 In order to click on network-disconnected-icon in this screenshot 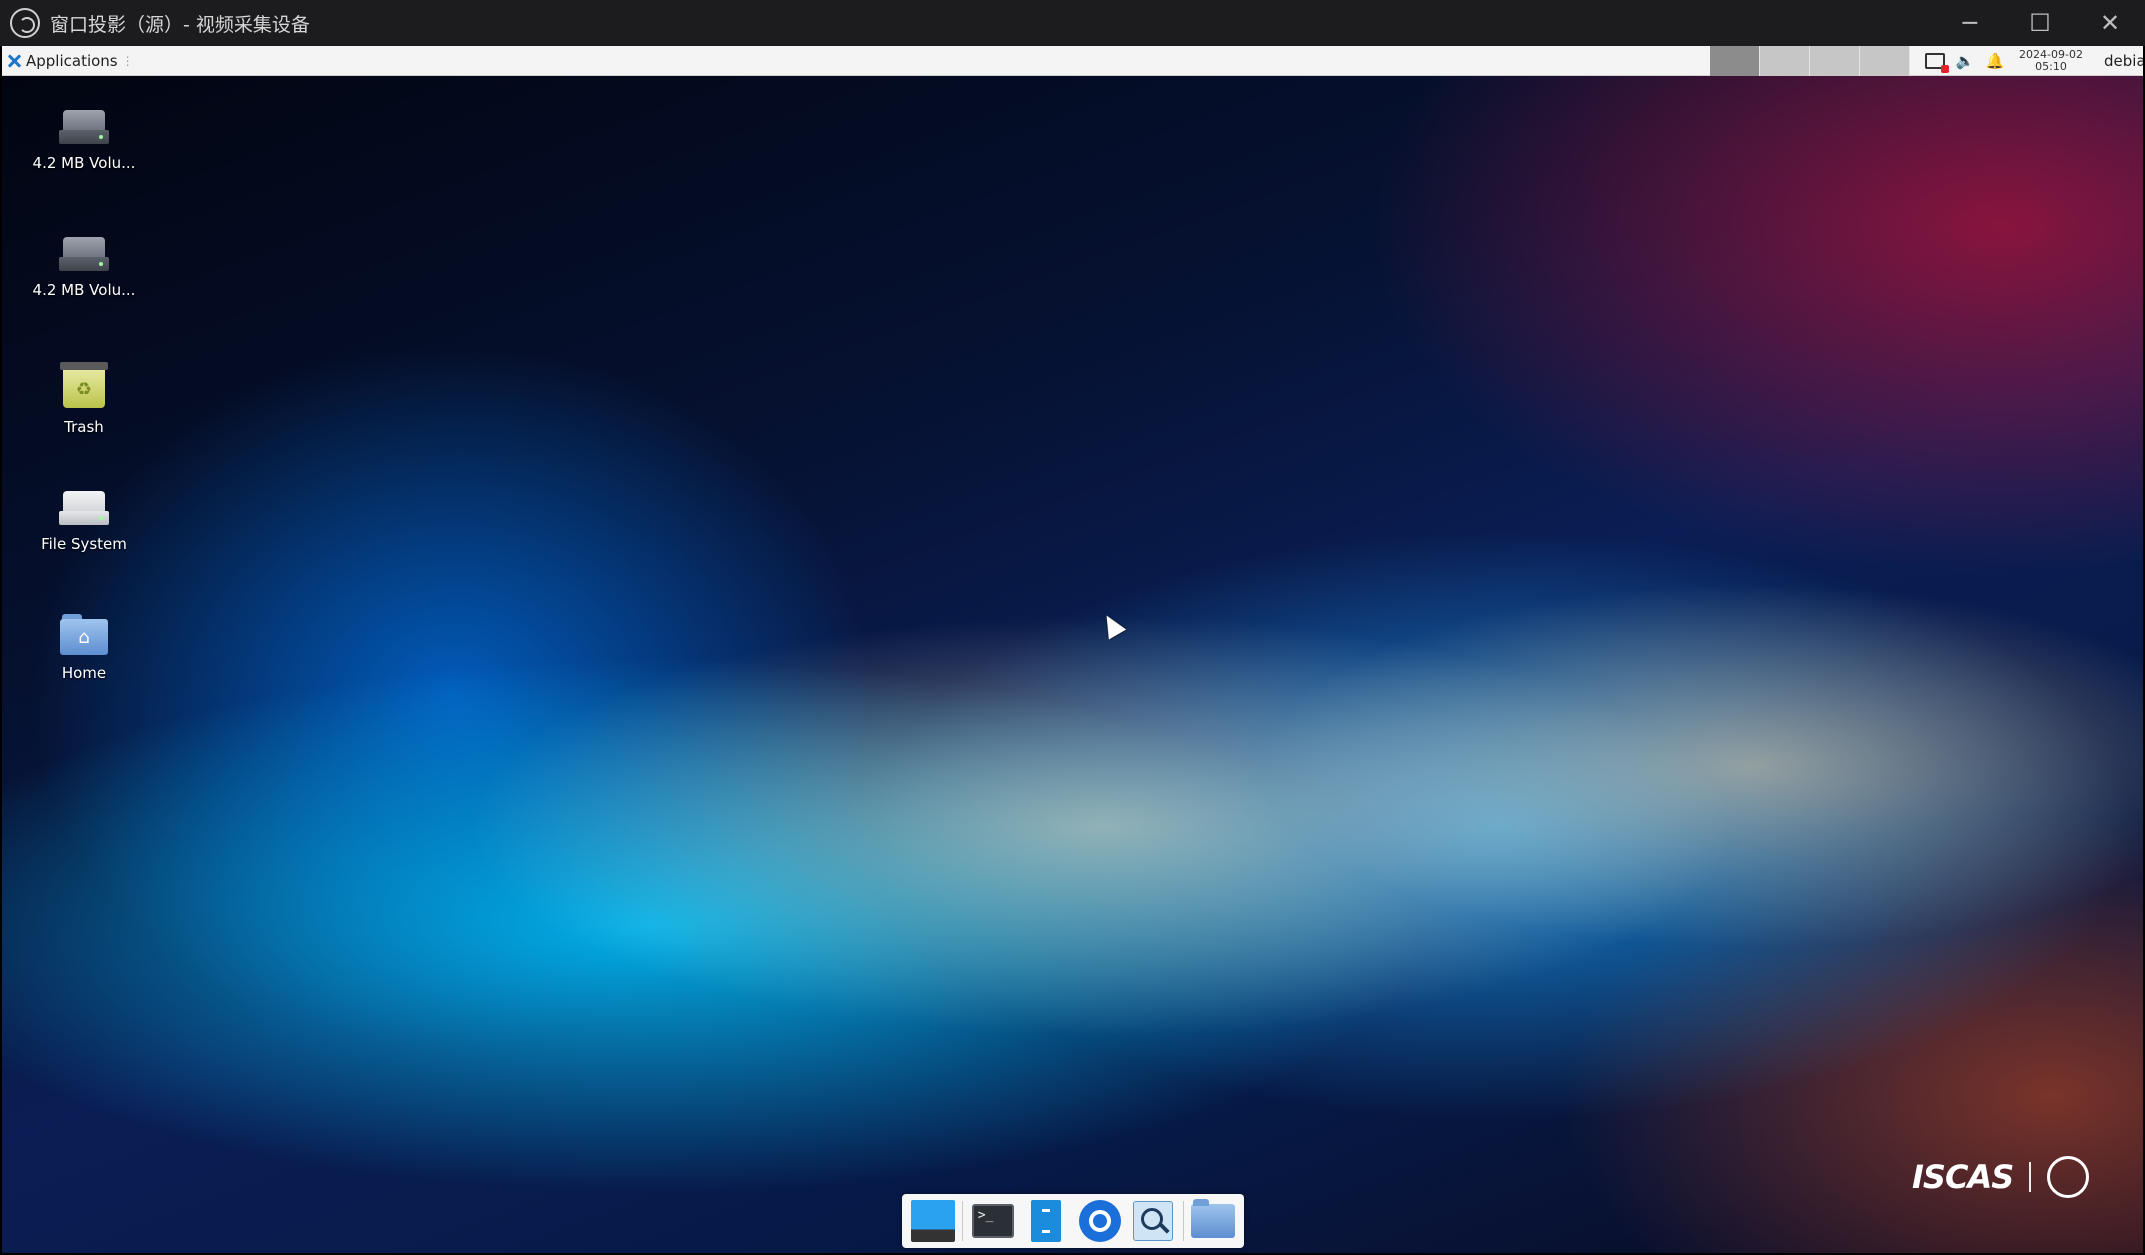, I will do `click(1936, 61)`.